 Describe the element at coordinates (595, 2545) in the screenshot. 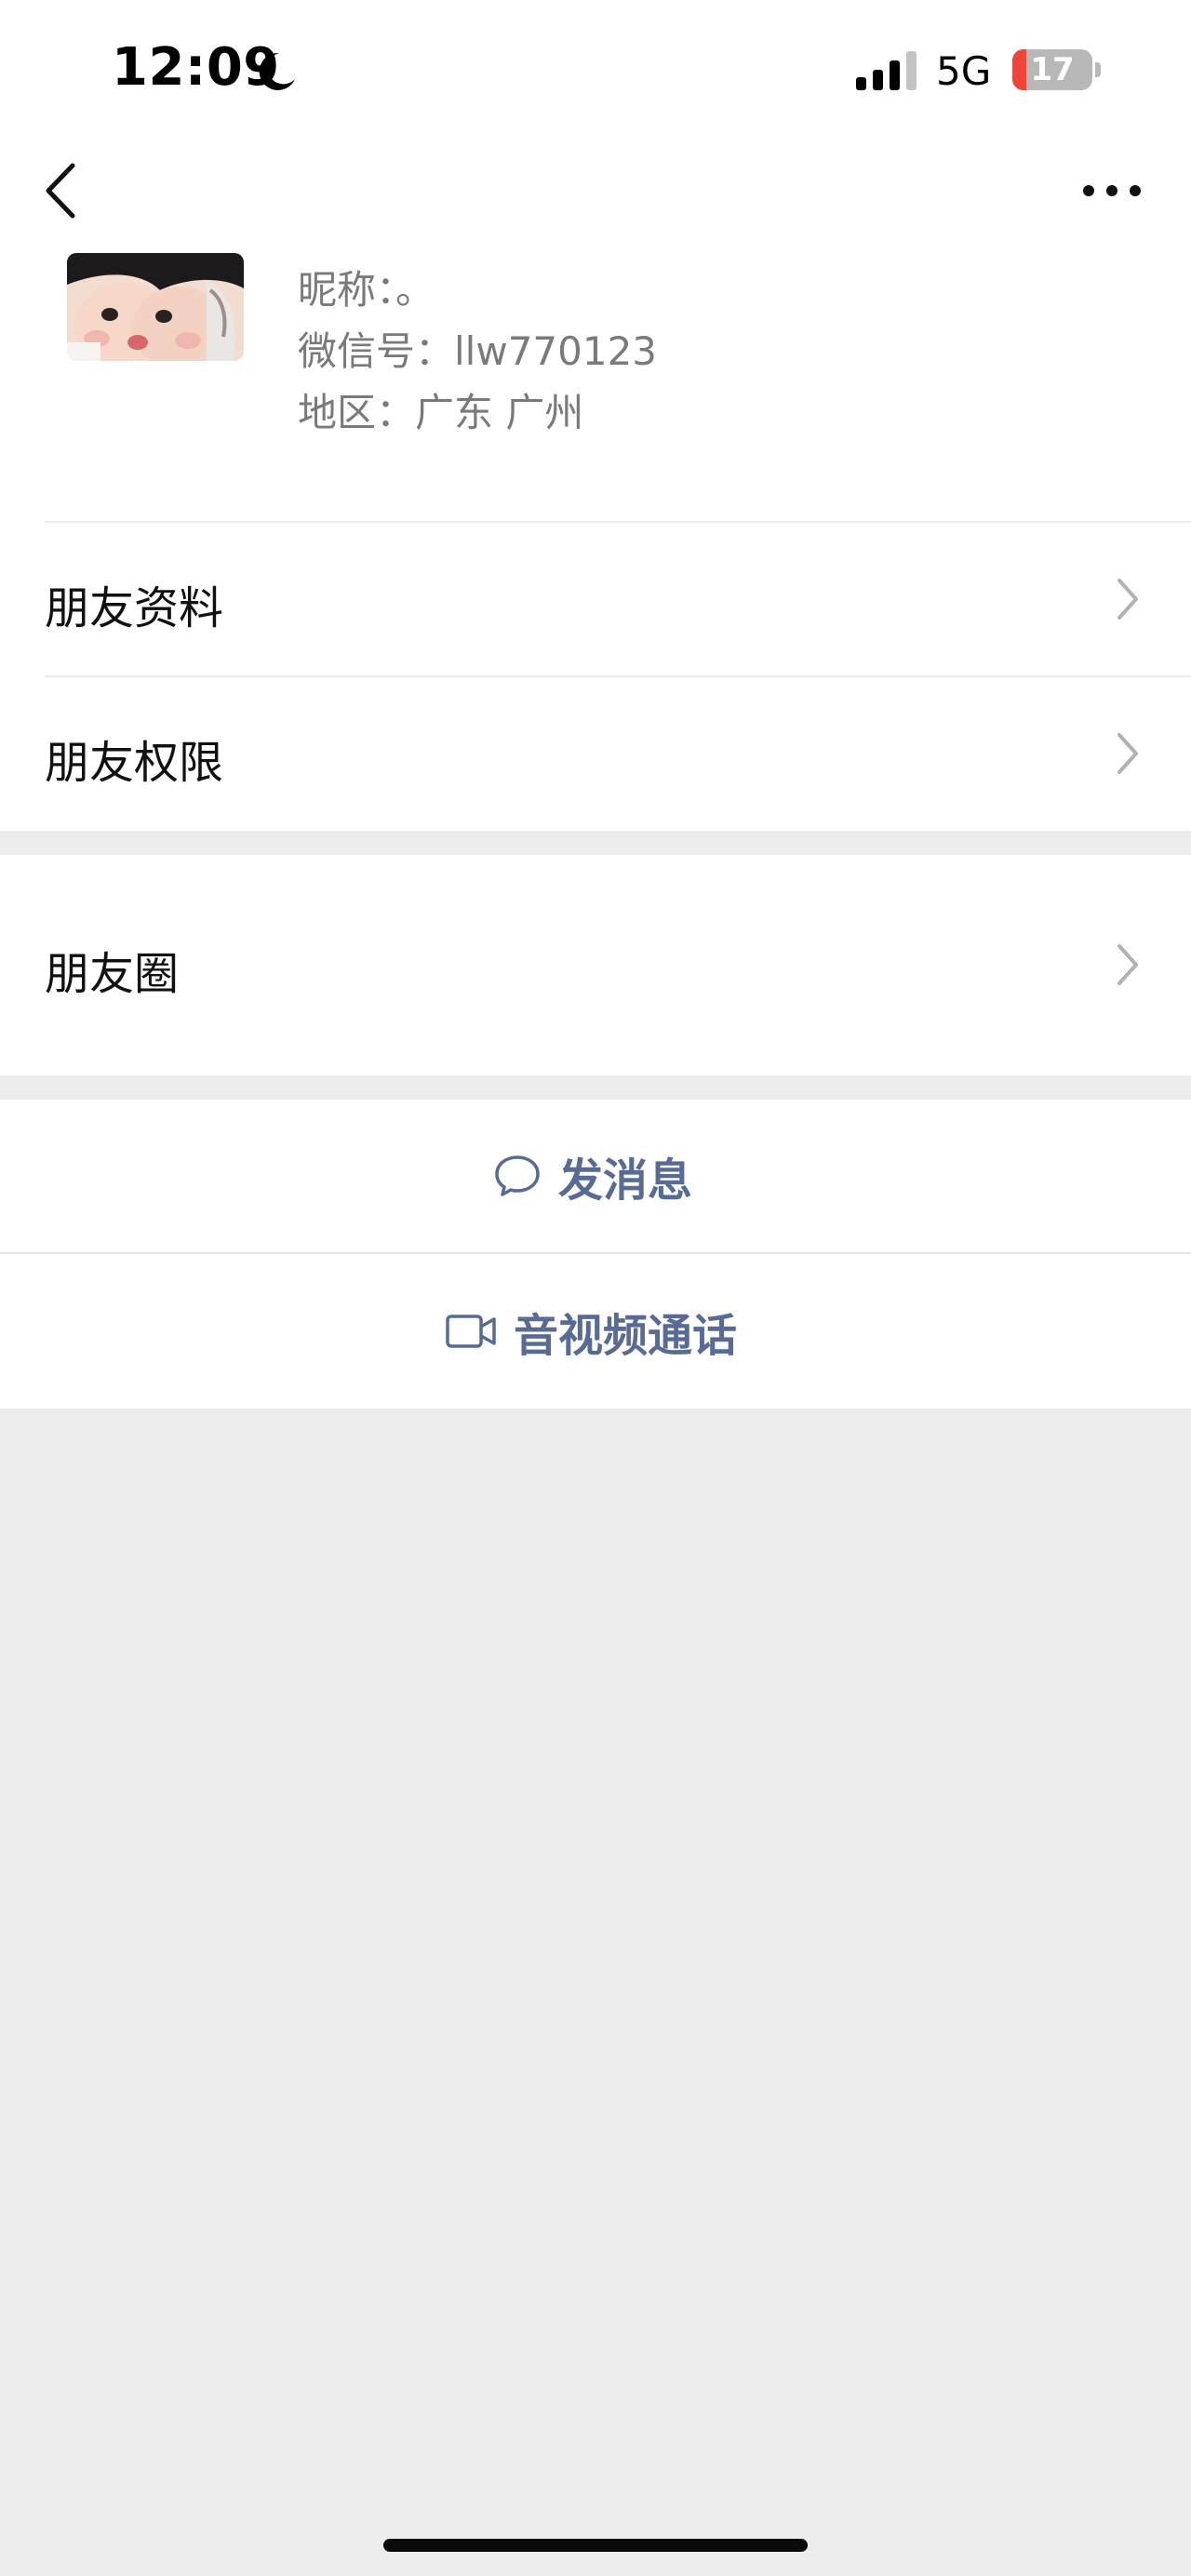

I see `home-indicator` at that location.